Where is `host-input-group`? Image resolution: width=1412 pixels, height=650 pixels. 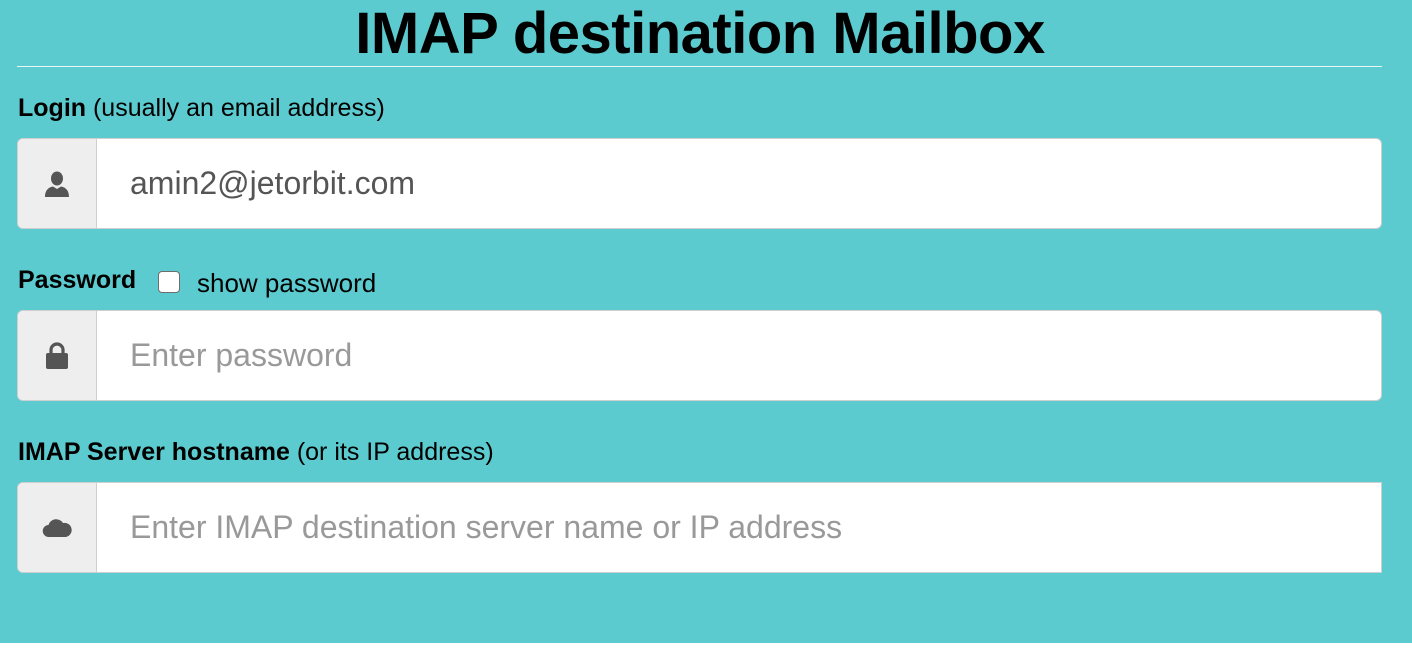
host-input-group is located at coordinates (699, 527).